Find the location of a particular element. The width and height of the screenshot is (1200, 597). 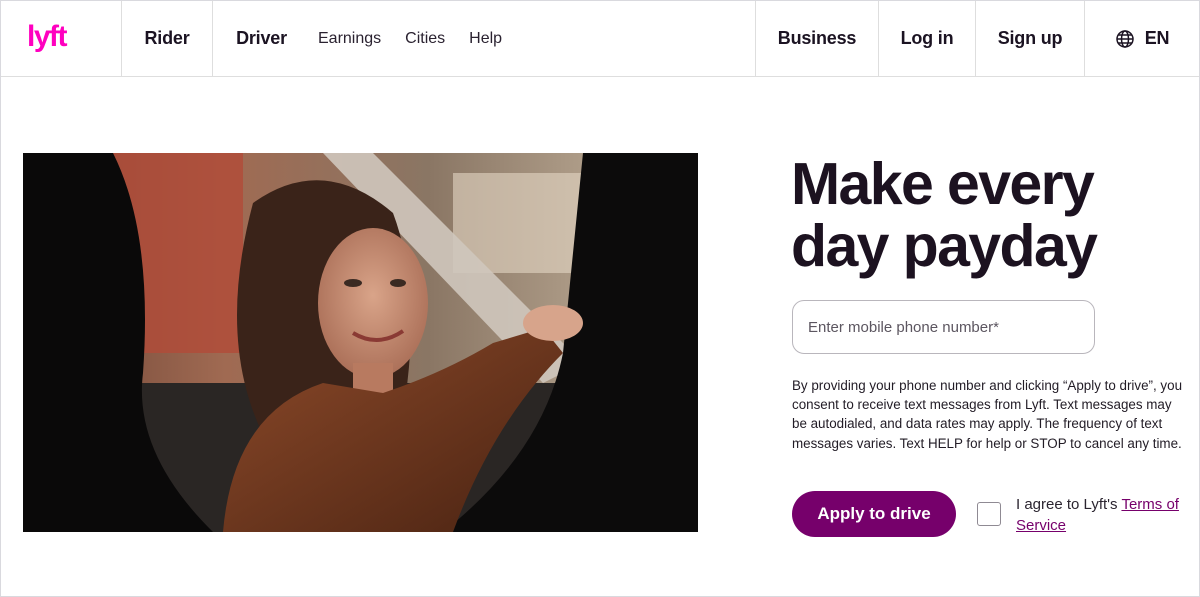

language-selector: EN is located at coordinates (1142, 38).